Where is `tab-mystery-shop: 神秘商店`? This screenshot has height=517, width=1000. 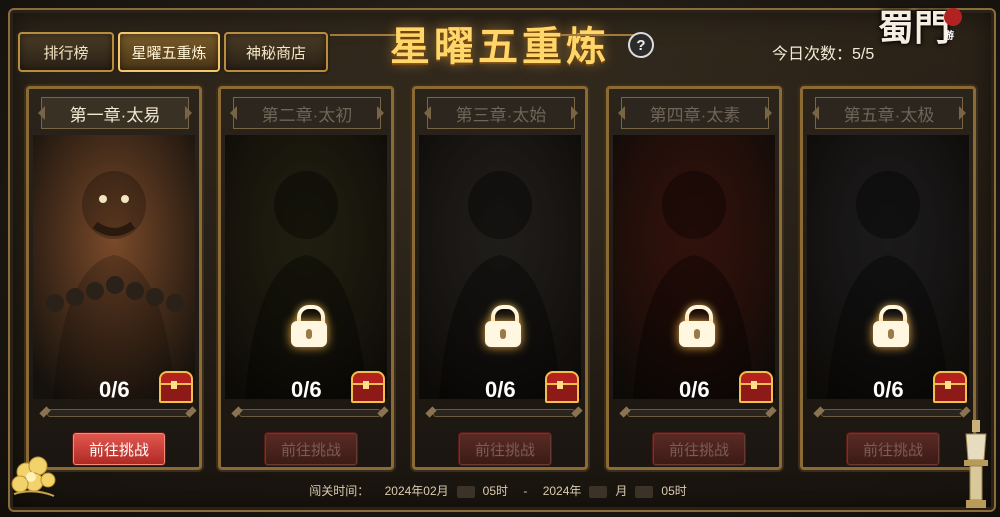
tab-mystery-shop: 神秘商店 is located at coordinates (276, 52).